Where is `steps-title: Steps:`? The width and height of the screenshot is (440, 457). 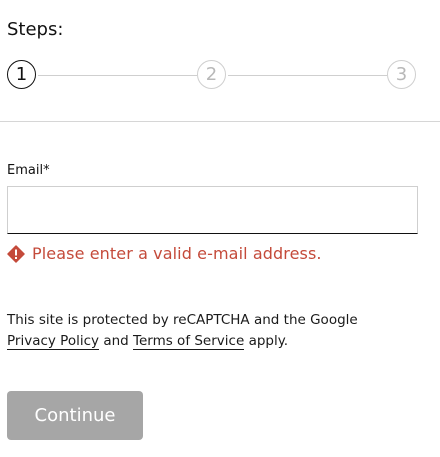 steps-title: Steps: is located at coordinates (35, 29).